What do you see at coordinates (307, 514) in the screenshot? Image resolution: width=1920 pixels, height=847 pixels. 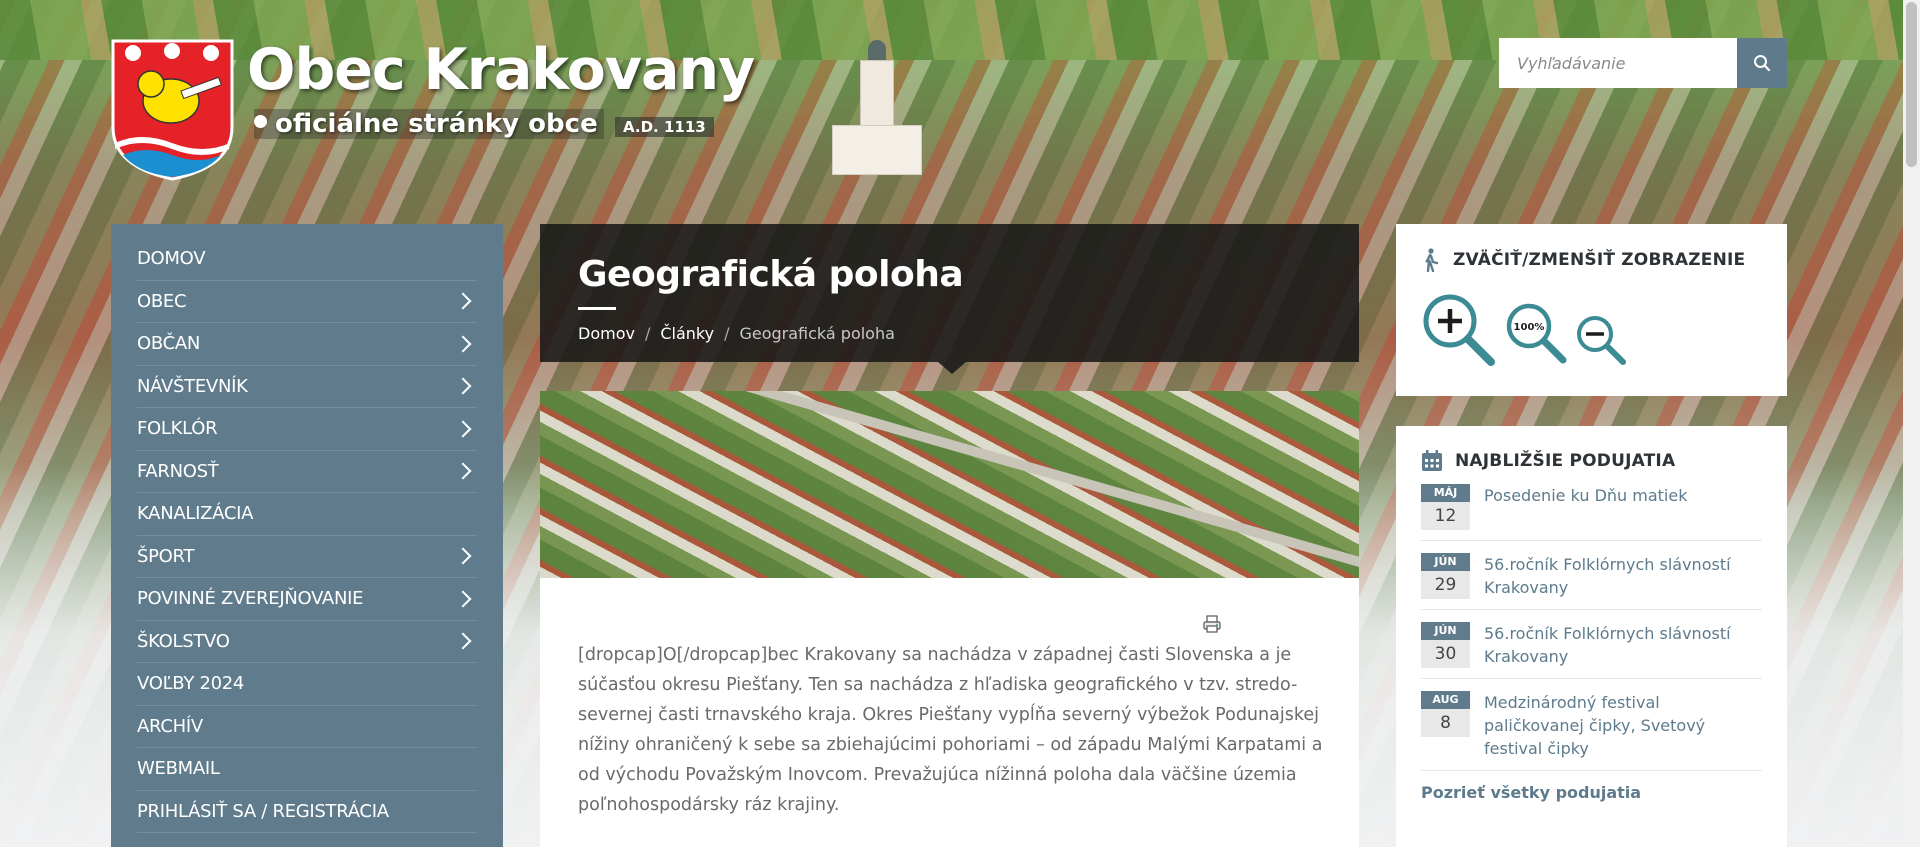 I see `nav-item-kanalizacia: KANALIZÁCIA` at bounding box center [307, 514].